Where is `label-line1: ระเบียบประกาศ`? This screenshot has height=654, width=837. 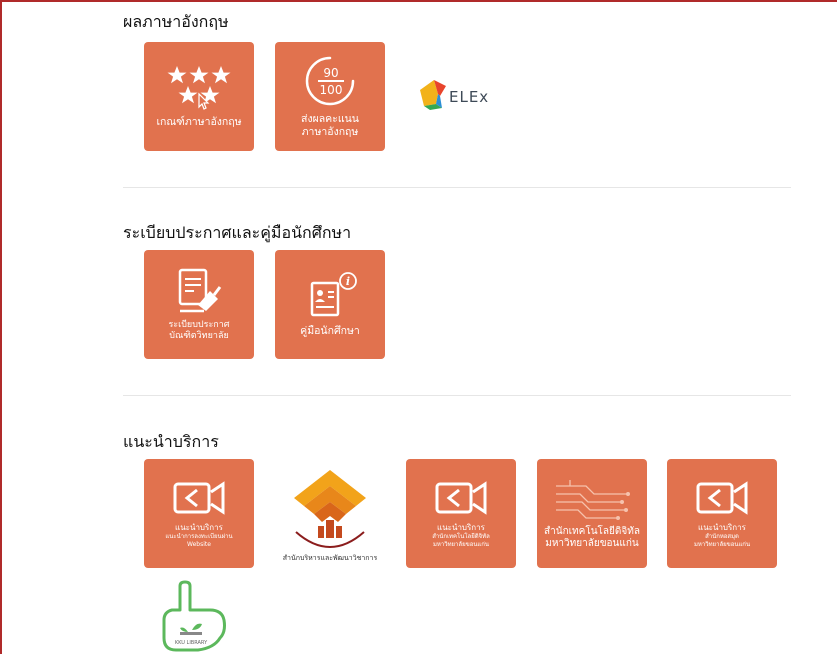
label-line1: ระเบียบประกาศ is located at coordinates (199, 325).